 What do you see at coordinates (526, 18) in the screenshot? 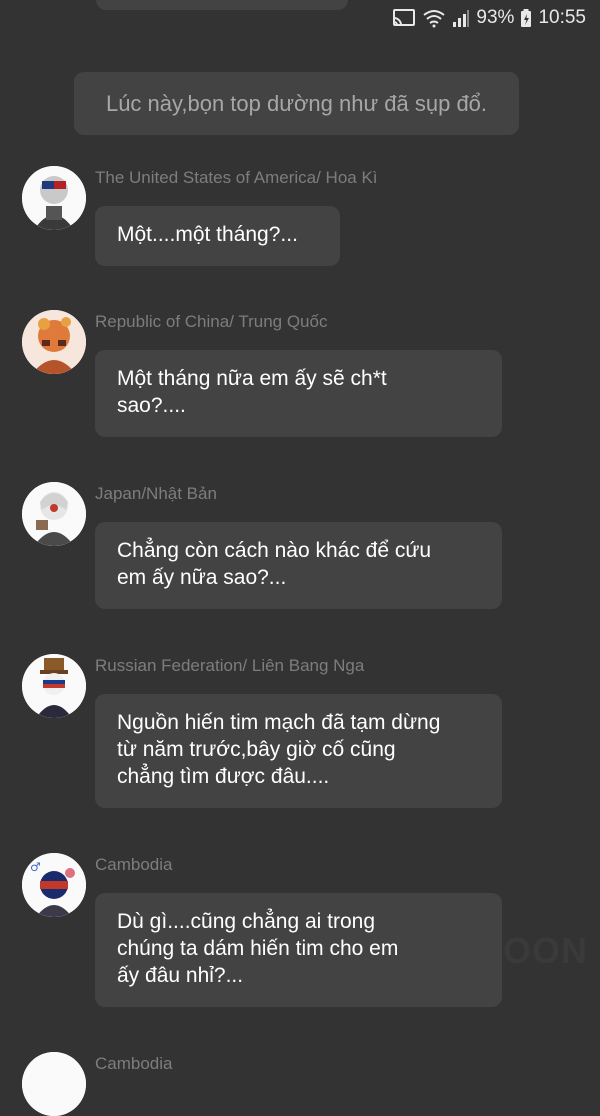
I see `battery-charging-icon` at bounding box center [526, 18].